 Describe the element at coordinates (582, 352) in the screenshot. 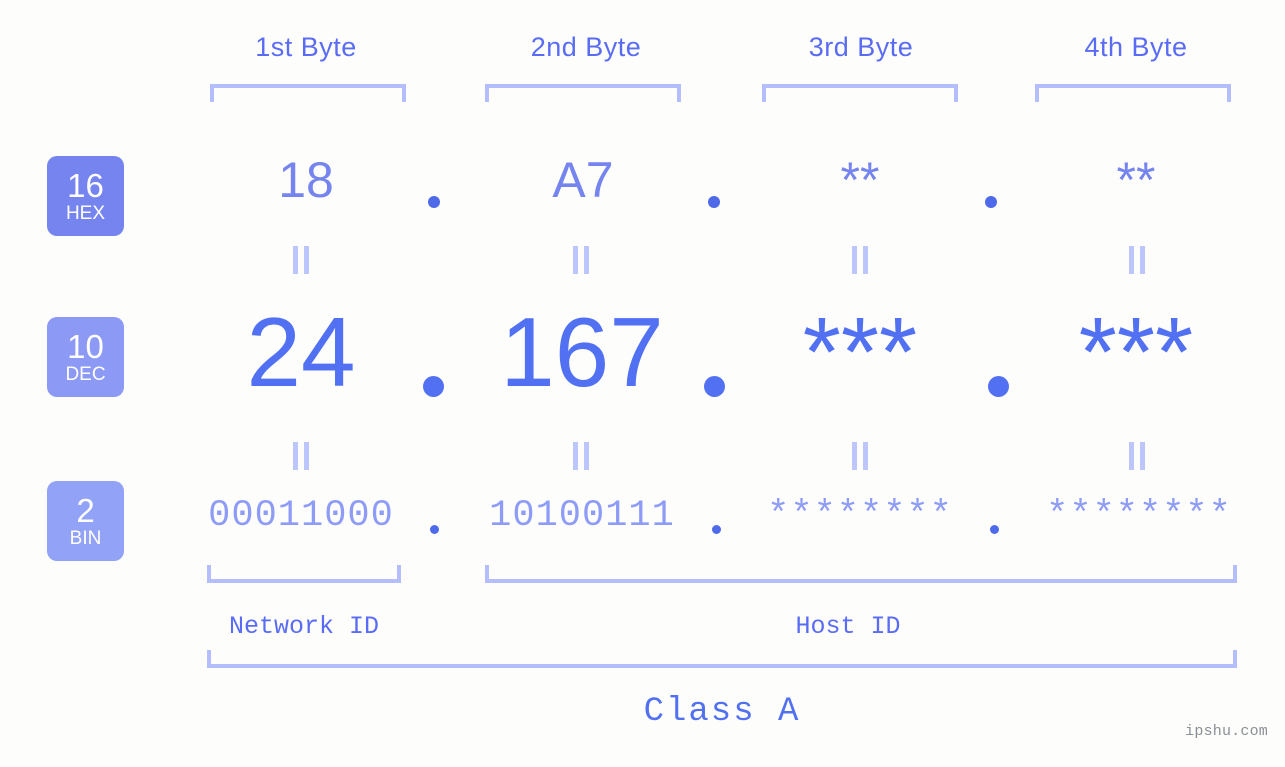

I see `dec-byte-2-value: 167` at that location.